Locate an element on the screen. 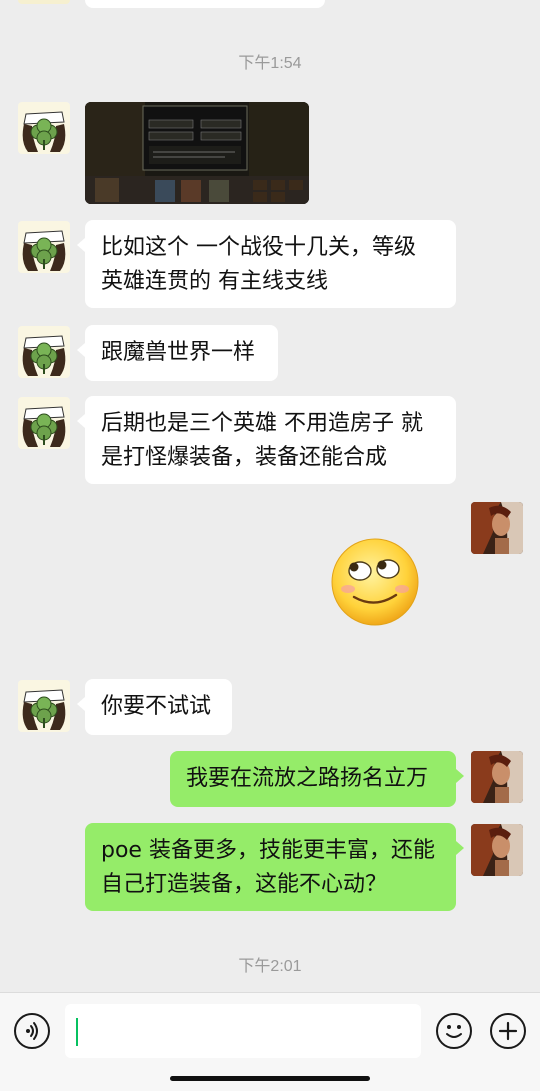  emoji-icon is located at coordinates (454, 1031).